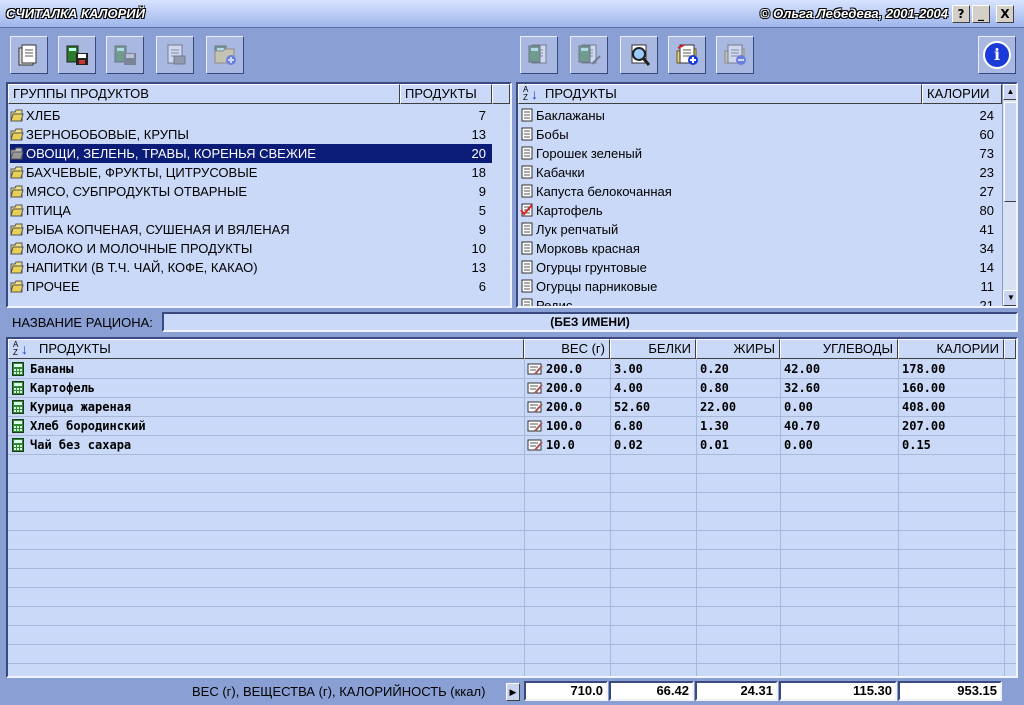 The image size is (1024, 705). Describe the element at coordinates (760, 267) in the screenshot. I see `product-item: Огурцы грунтовые 14` at that location.